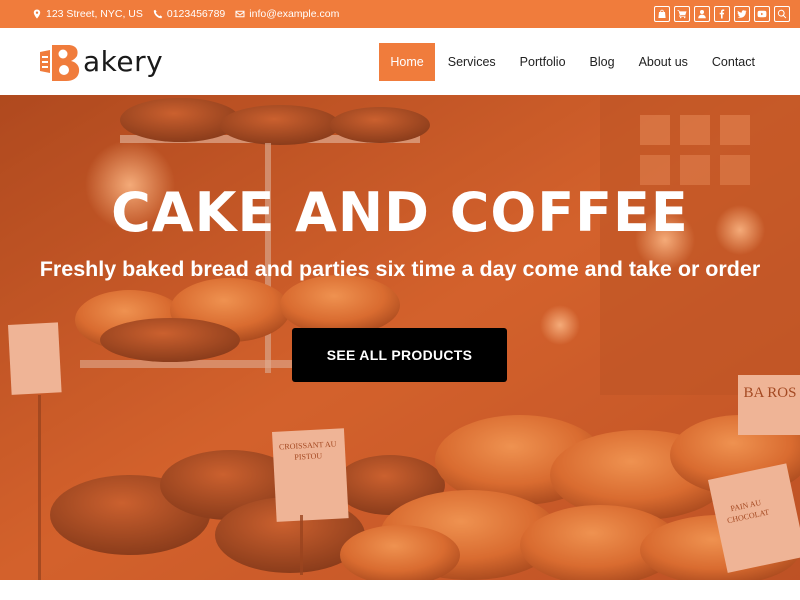 This screenshot has height=600, width=800. I want to click on phone-icon, so click(158, 14).